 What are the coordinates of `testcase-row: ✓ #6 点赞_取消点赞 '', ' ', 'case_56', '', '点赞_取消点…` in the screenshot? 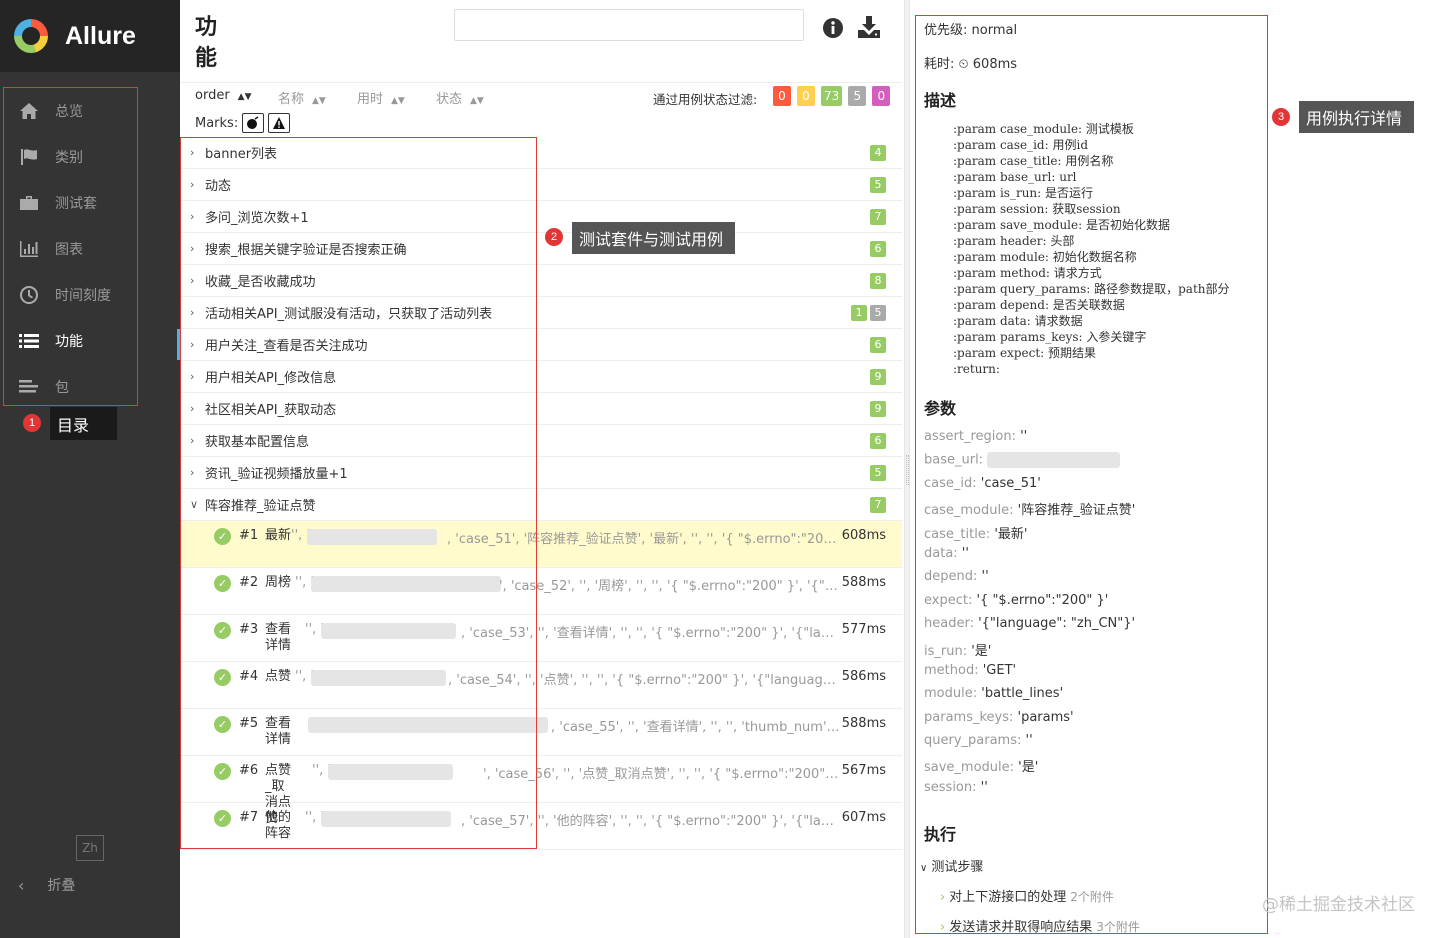 It's located at (541, 791).